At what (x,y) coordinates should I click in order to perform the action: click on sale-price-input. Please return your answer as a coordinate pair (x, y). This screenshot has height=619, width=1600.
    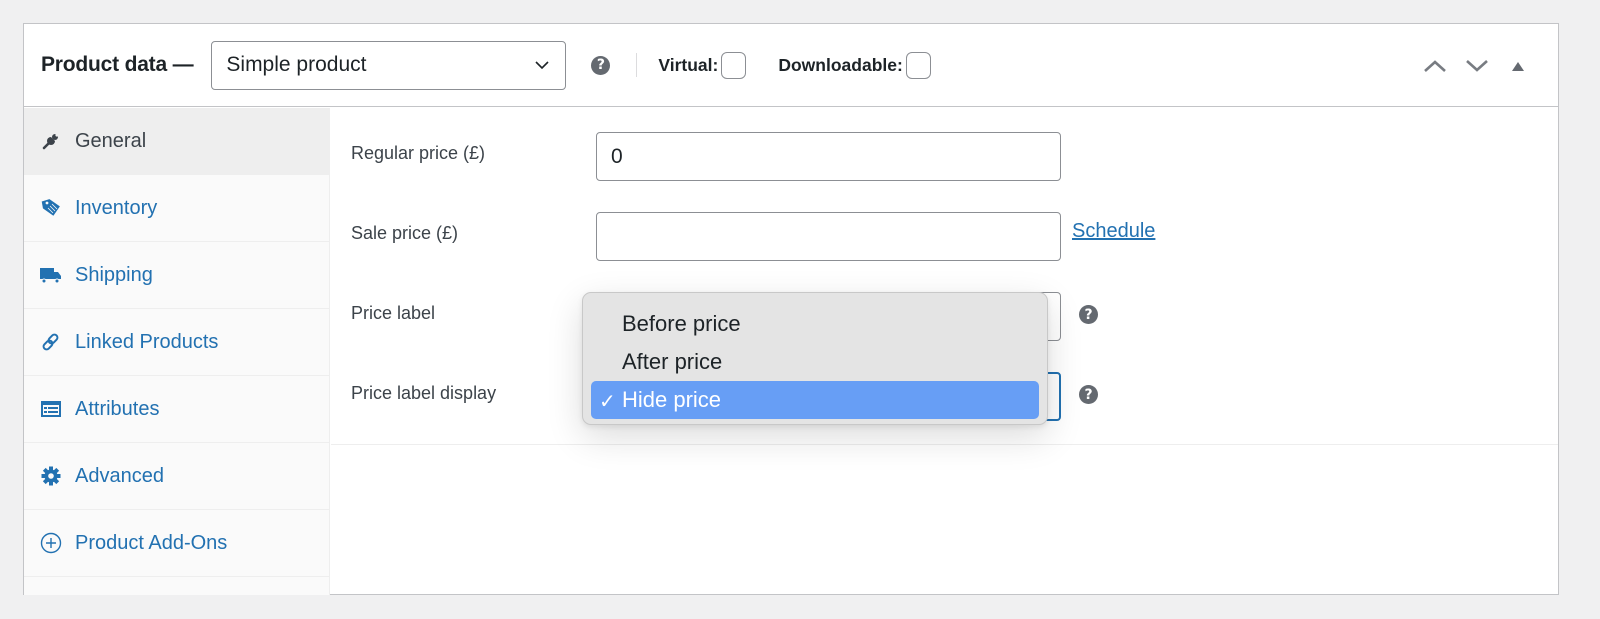
    Looking at the image, I should click on (828, 236).